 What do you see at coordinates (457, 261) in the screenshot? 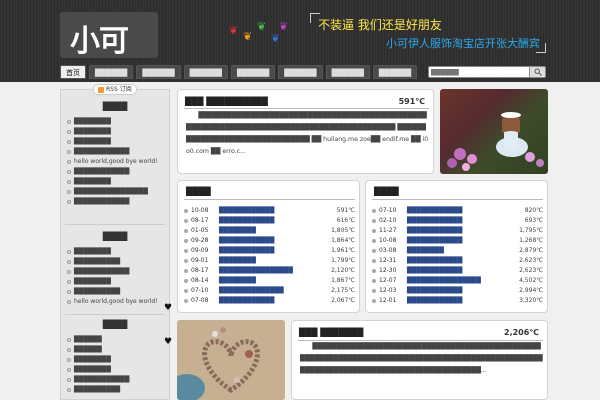
I see `list-row: 12-31 ████████████ 2,623℃` at bounding box center [457, 261].